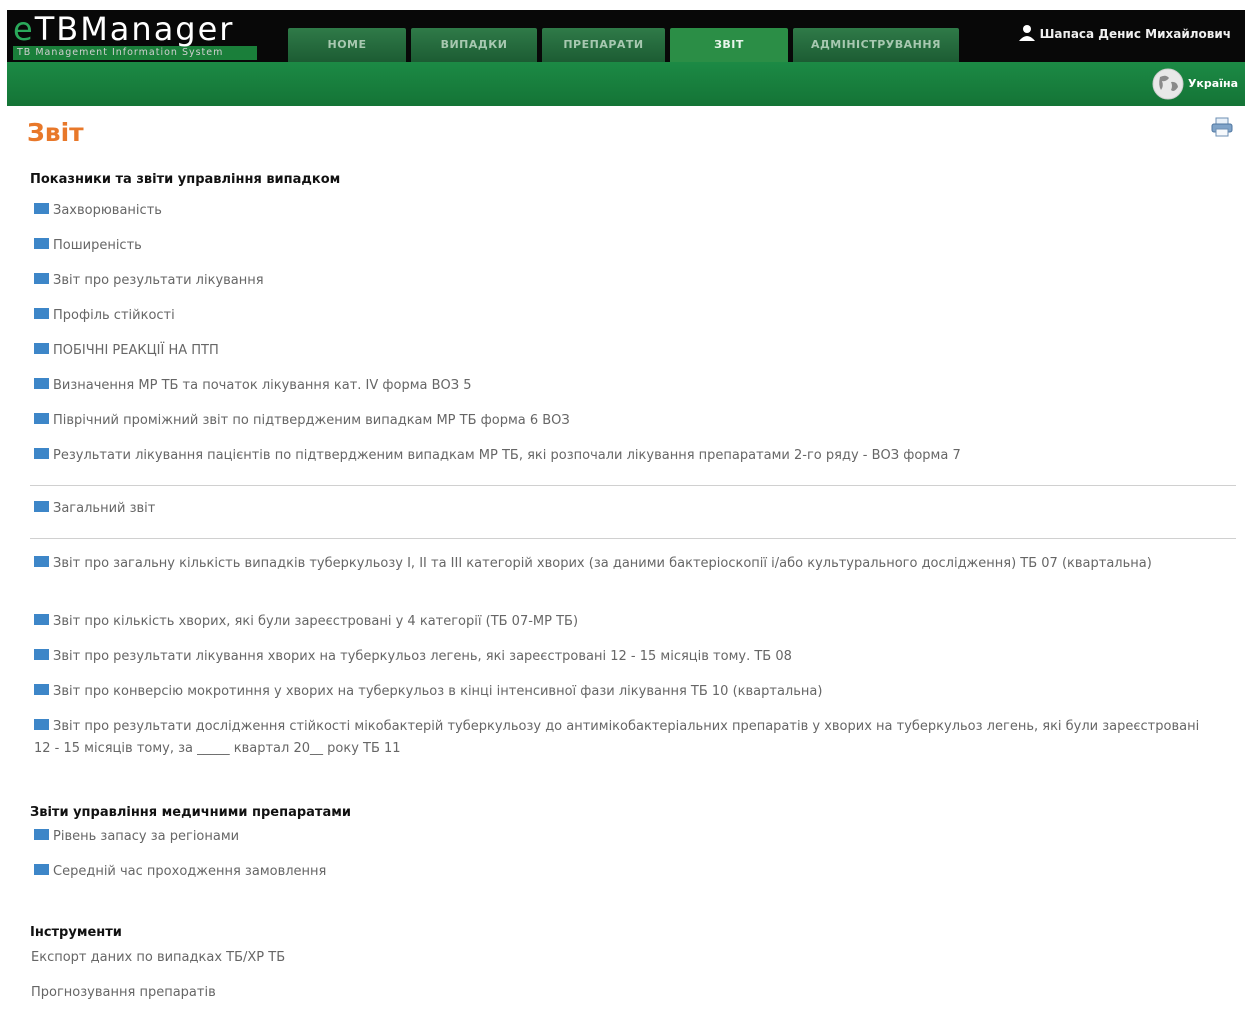  Describe the element at coordinates (55, 132) in the screenshot. I see `page-title: Звіт` at that location.